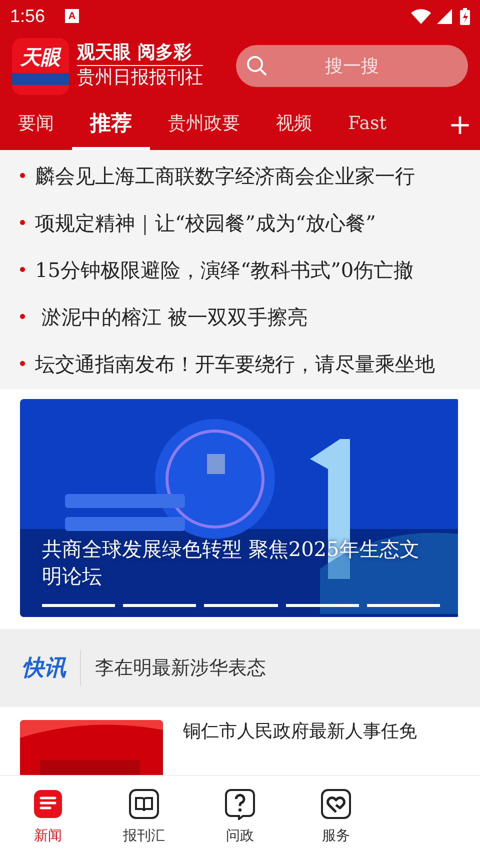 This screenshot has width=480, height=853. Describe the element at coordinates (140, 78) in the screenshot. I see `brand-name: 贵州日报报刊社` at that location.